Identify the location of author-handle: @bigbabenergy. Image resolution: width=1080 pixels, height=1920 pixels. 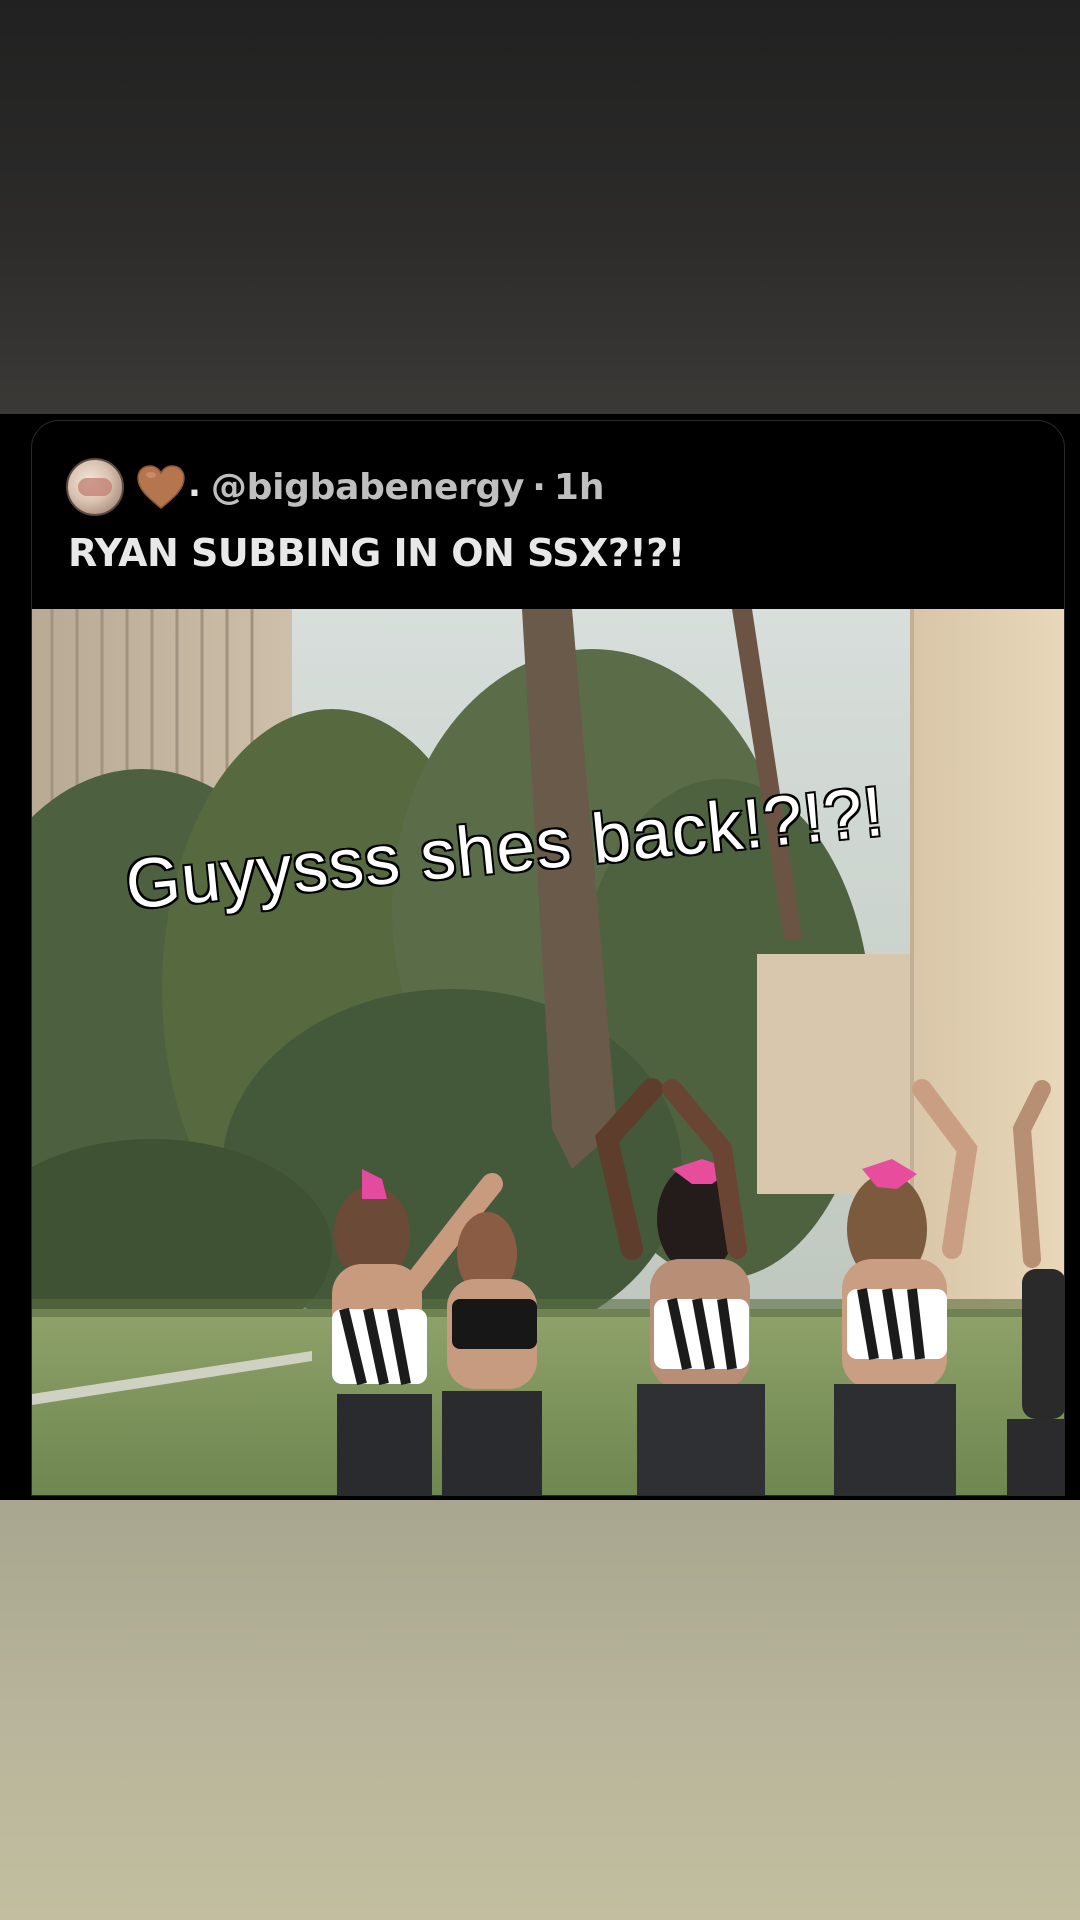
(368, 487).